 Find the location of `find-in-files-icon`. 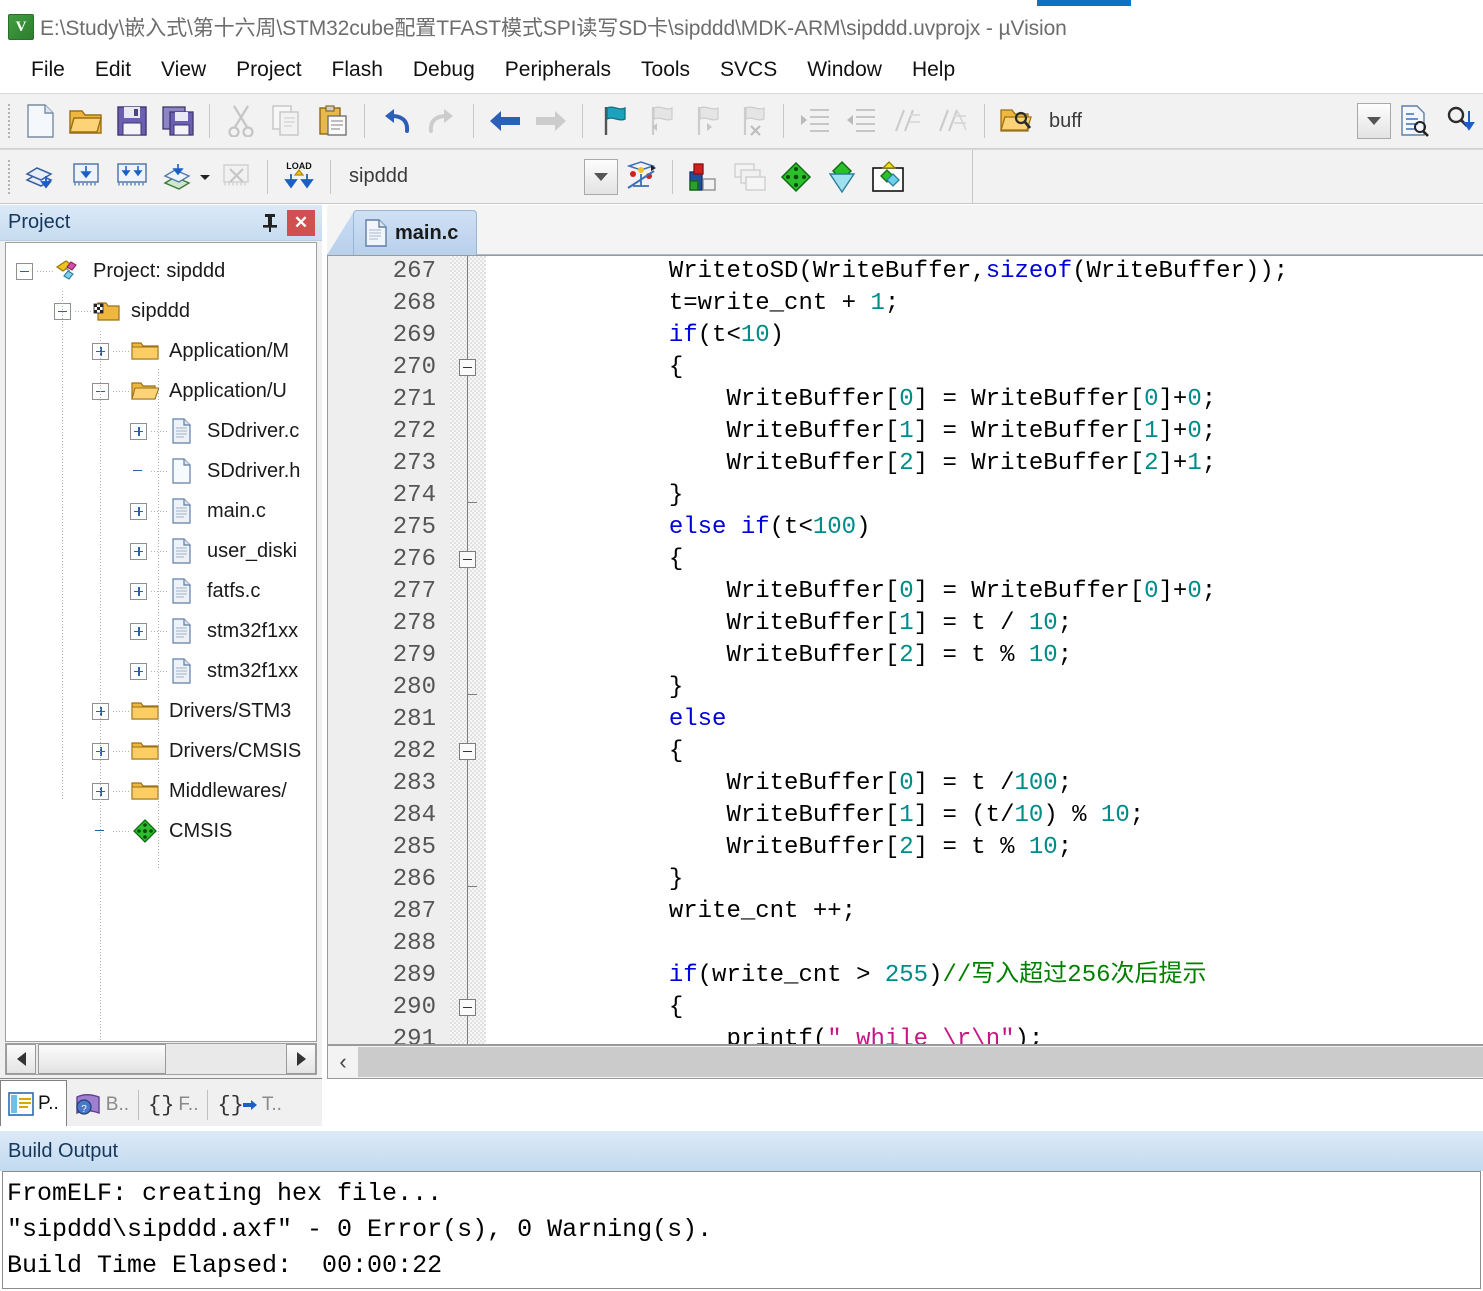

find-in-files-icon is located at coordinates (1016, 121).